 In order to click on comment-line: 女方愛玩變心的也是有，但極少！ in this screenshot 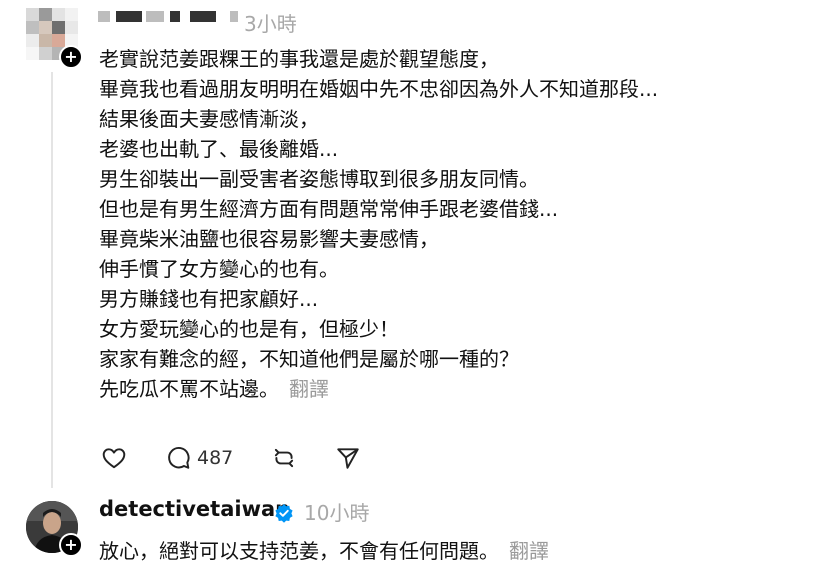, I will do `click(249, 329)`.